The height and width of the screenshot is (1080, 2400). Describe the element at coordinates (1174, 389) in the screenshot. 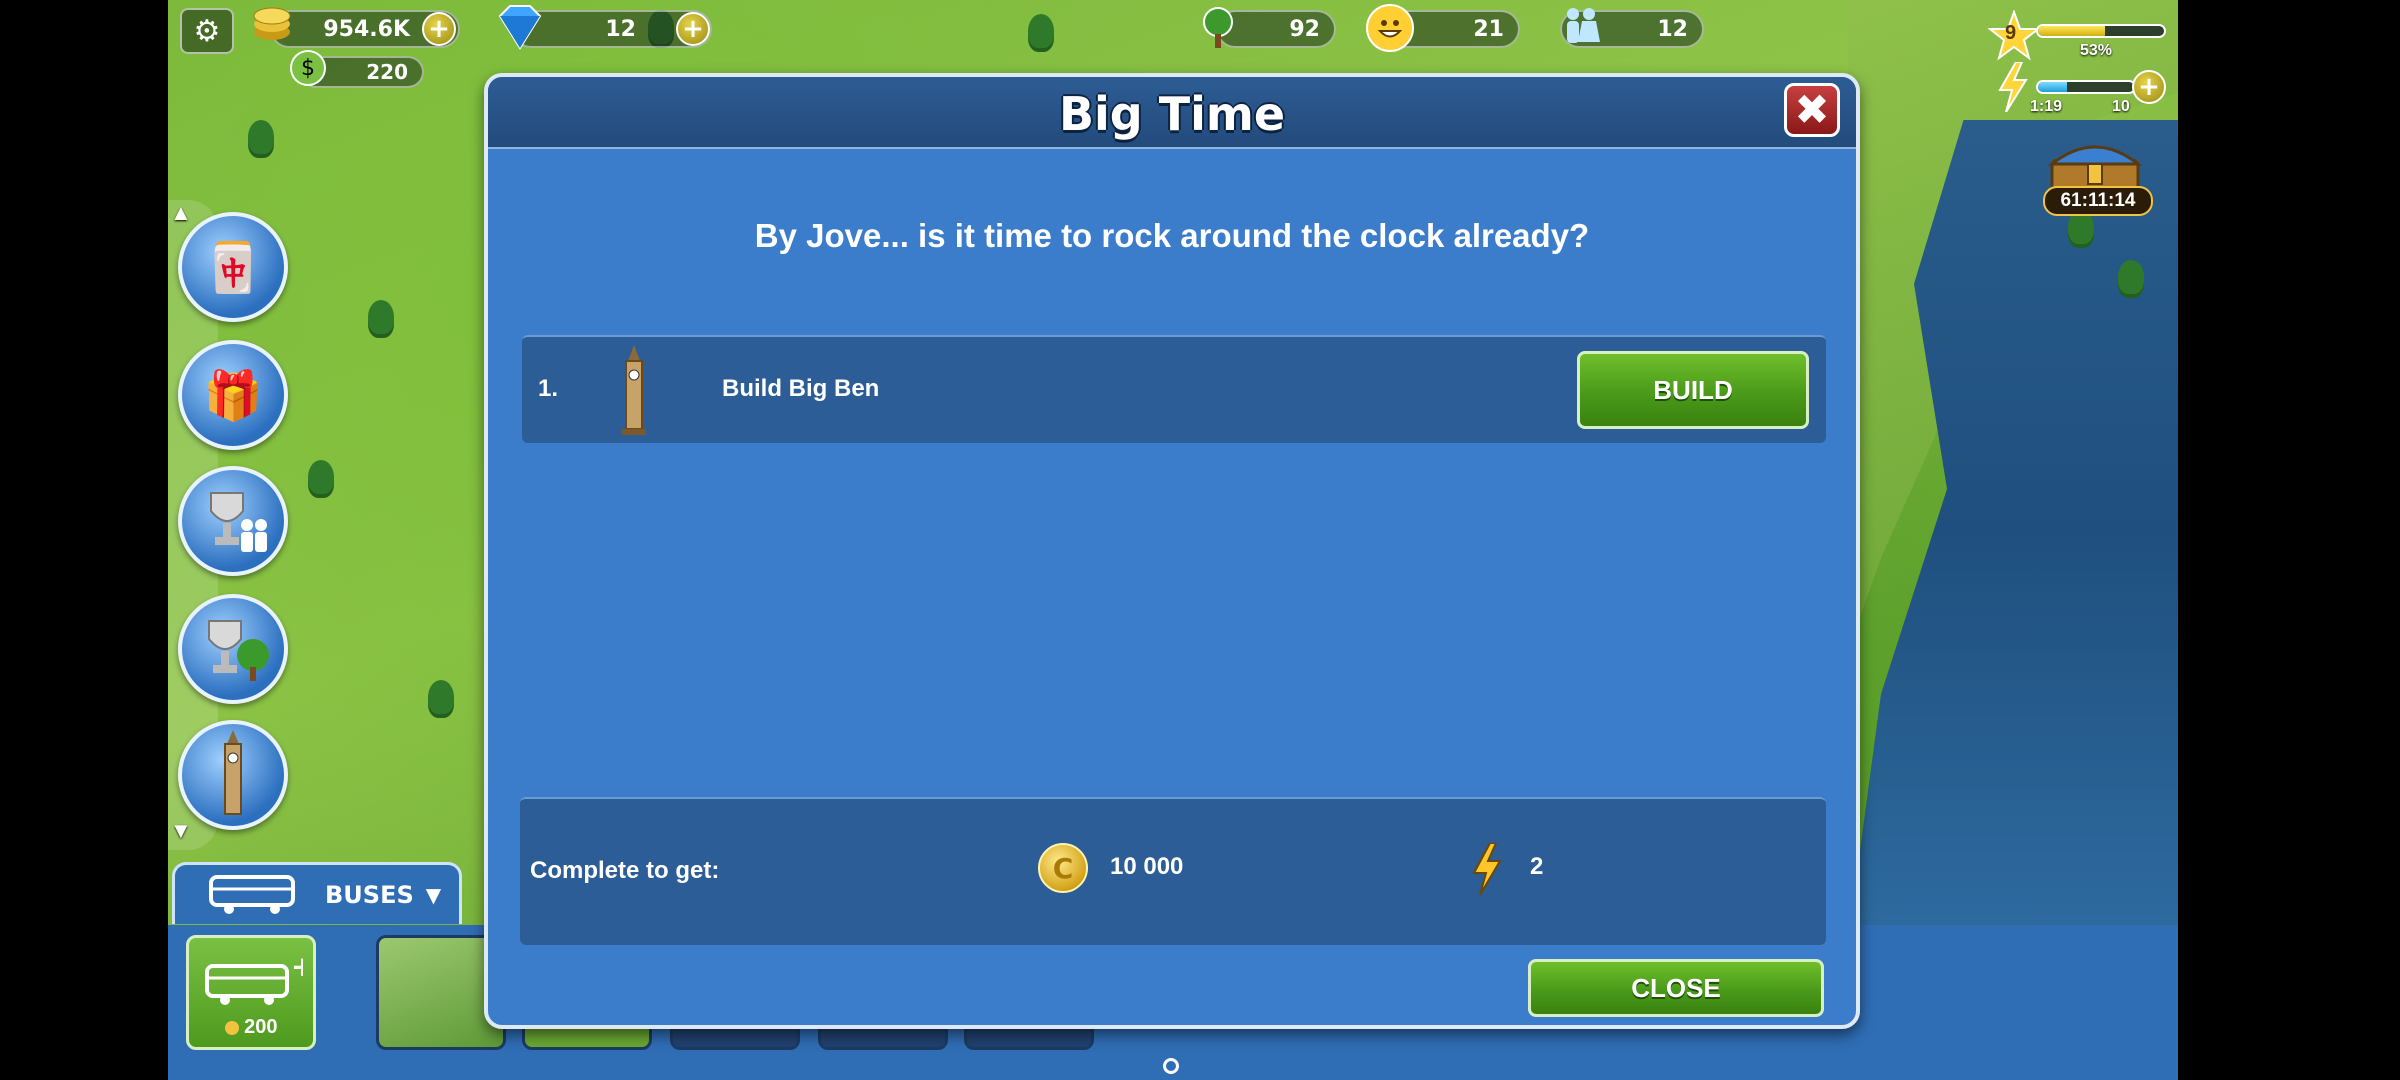

I see `task-row: 1. Build Big Ben BUILD` at that location.